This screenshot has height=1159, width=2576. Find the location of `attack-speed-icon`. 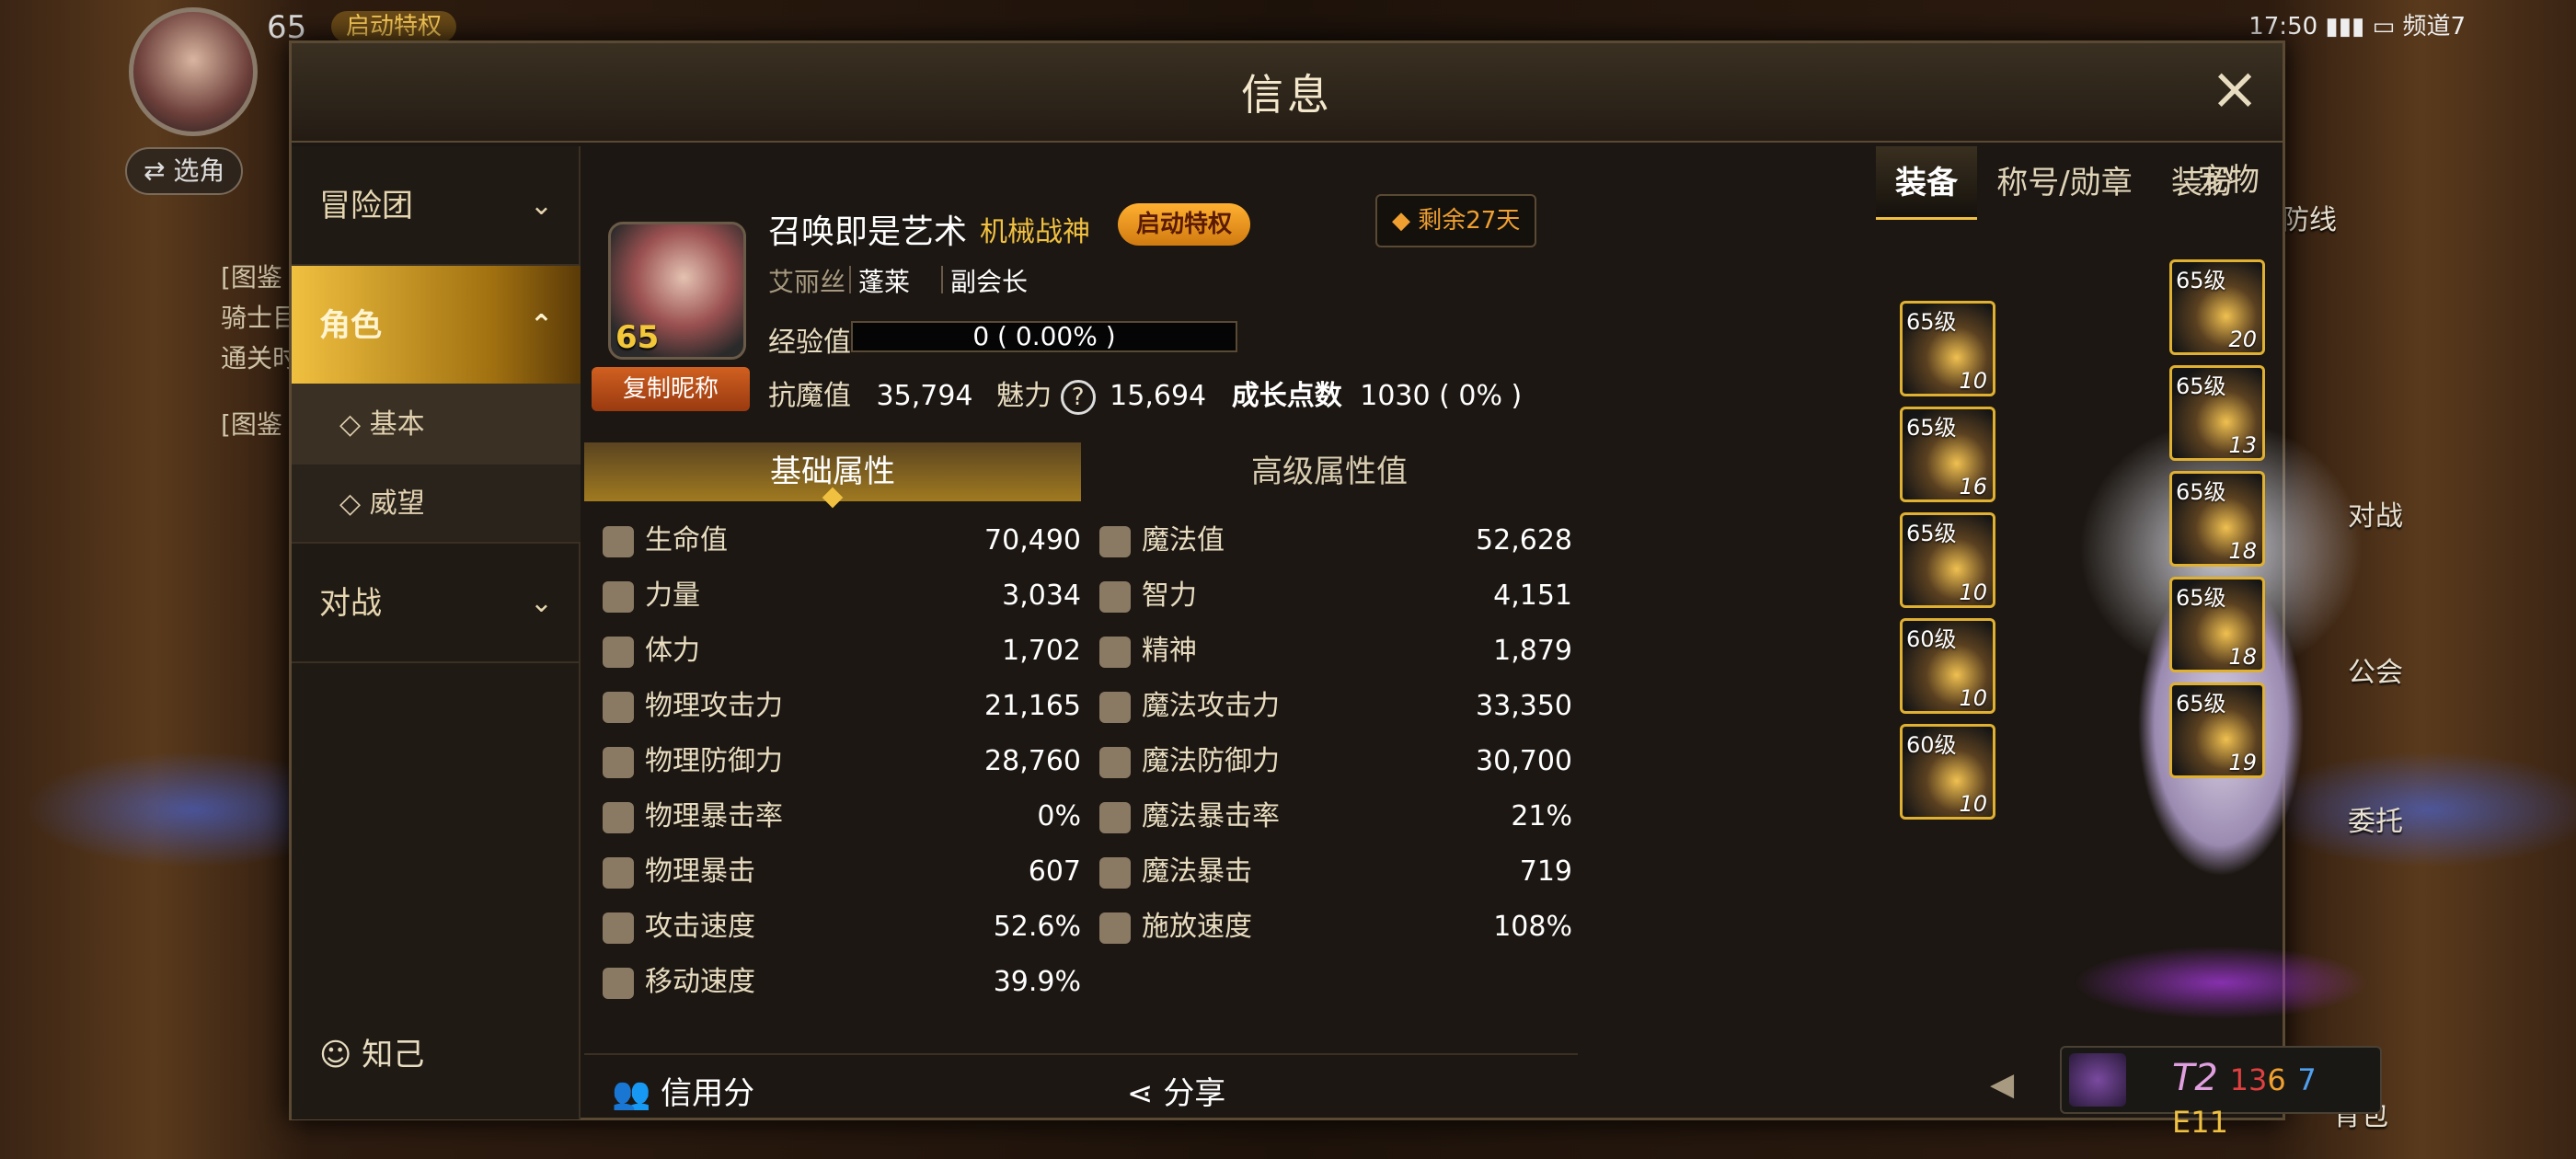

attack-speed-icon is located at coordinates (618, 928).